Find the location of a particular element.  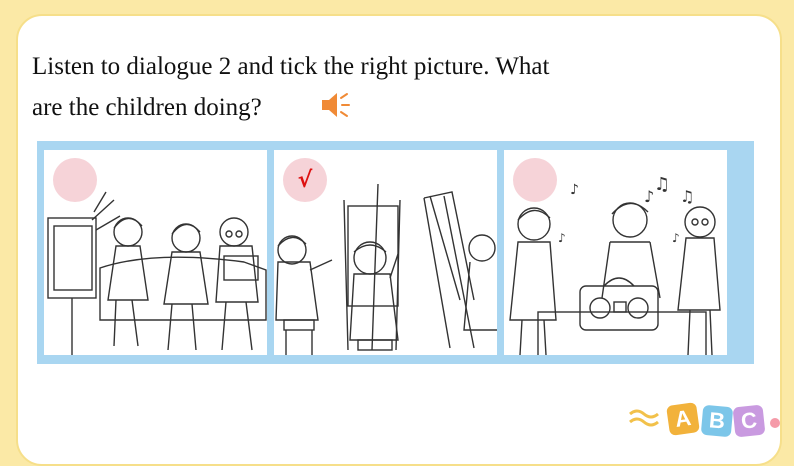

wave-icon is located at coordinates (644, 418).